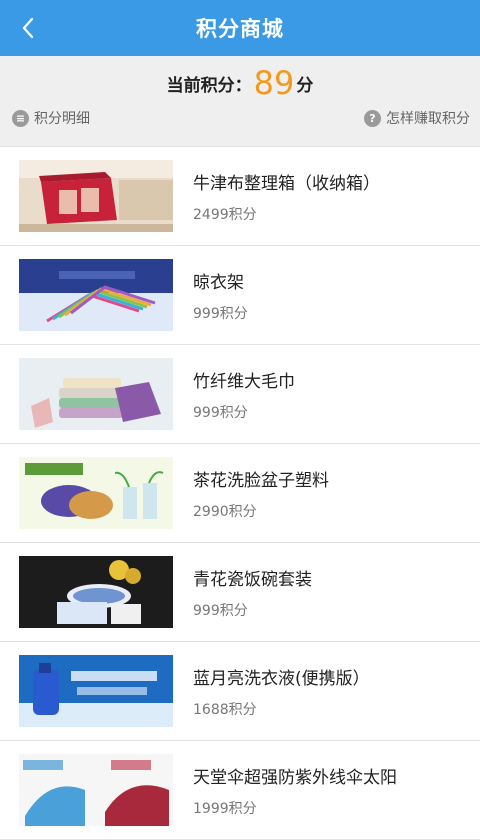 This screenshot has width=480, height=840. I want to click on product-name: 牛津布整理箱（收纳箱）, so click(286, 184).